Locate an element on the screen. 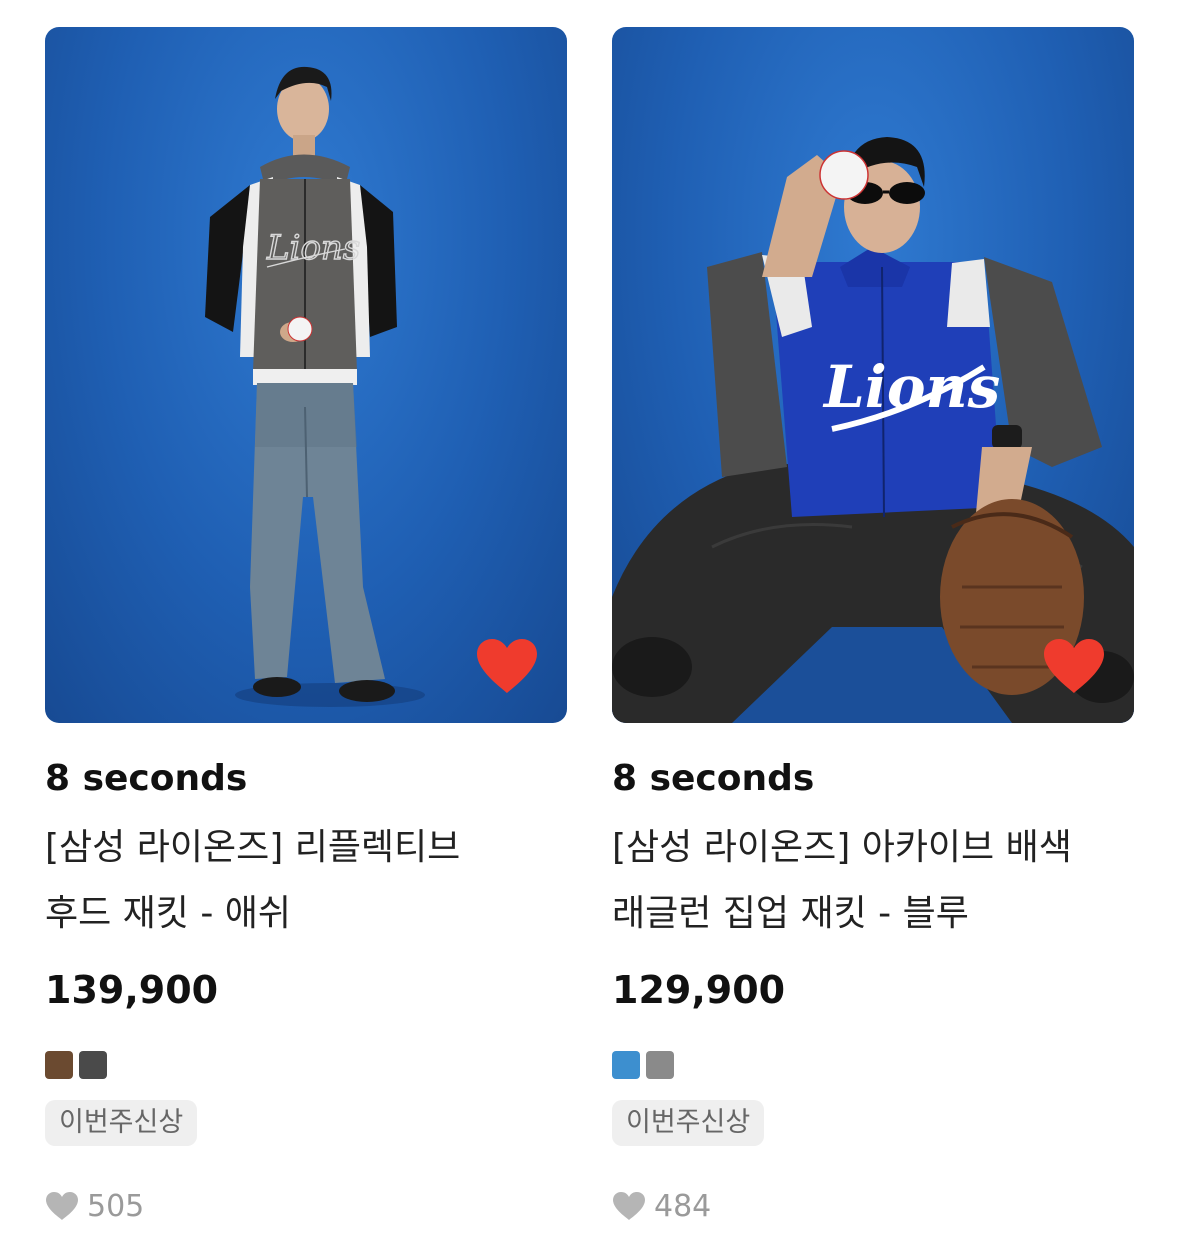  product-price: 139,900 is located at coordinates (132, 990).